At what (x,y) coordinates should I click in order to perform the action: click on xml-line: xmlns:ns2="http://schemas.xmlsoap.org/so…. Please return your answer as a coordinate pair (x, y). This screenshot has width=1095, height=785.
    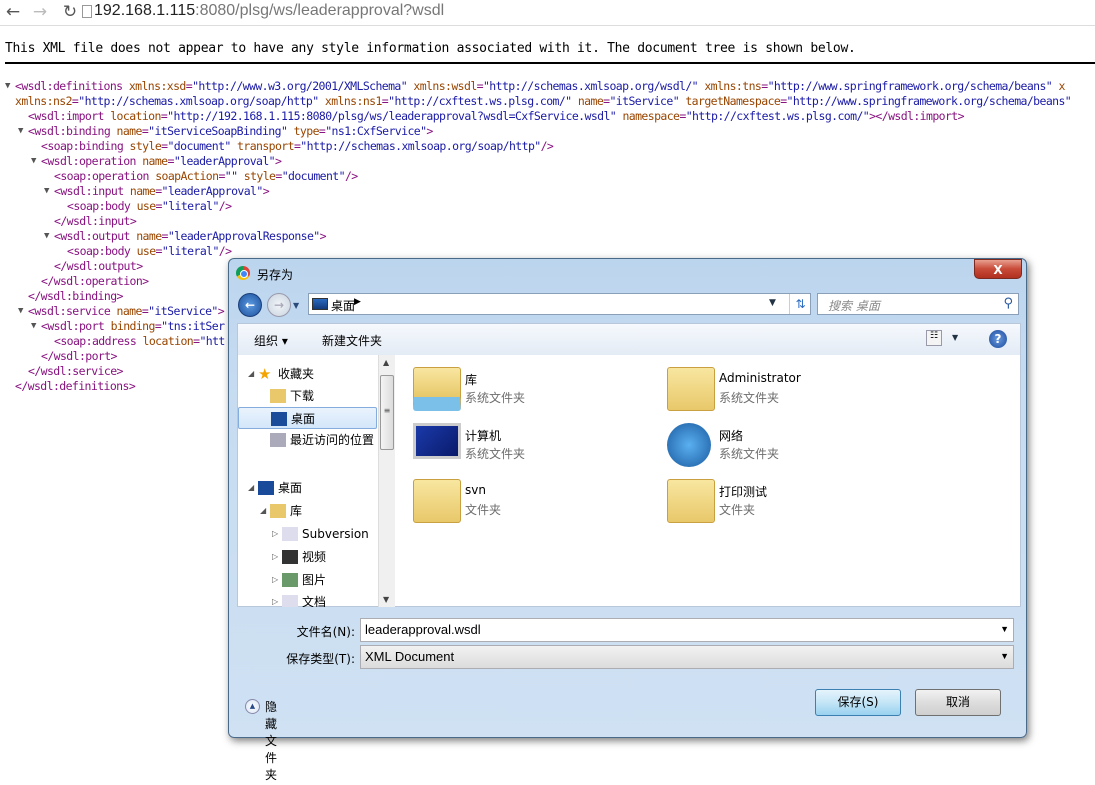
    Looking at the image, I should click on (543, 101).